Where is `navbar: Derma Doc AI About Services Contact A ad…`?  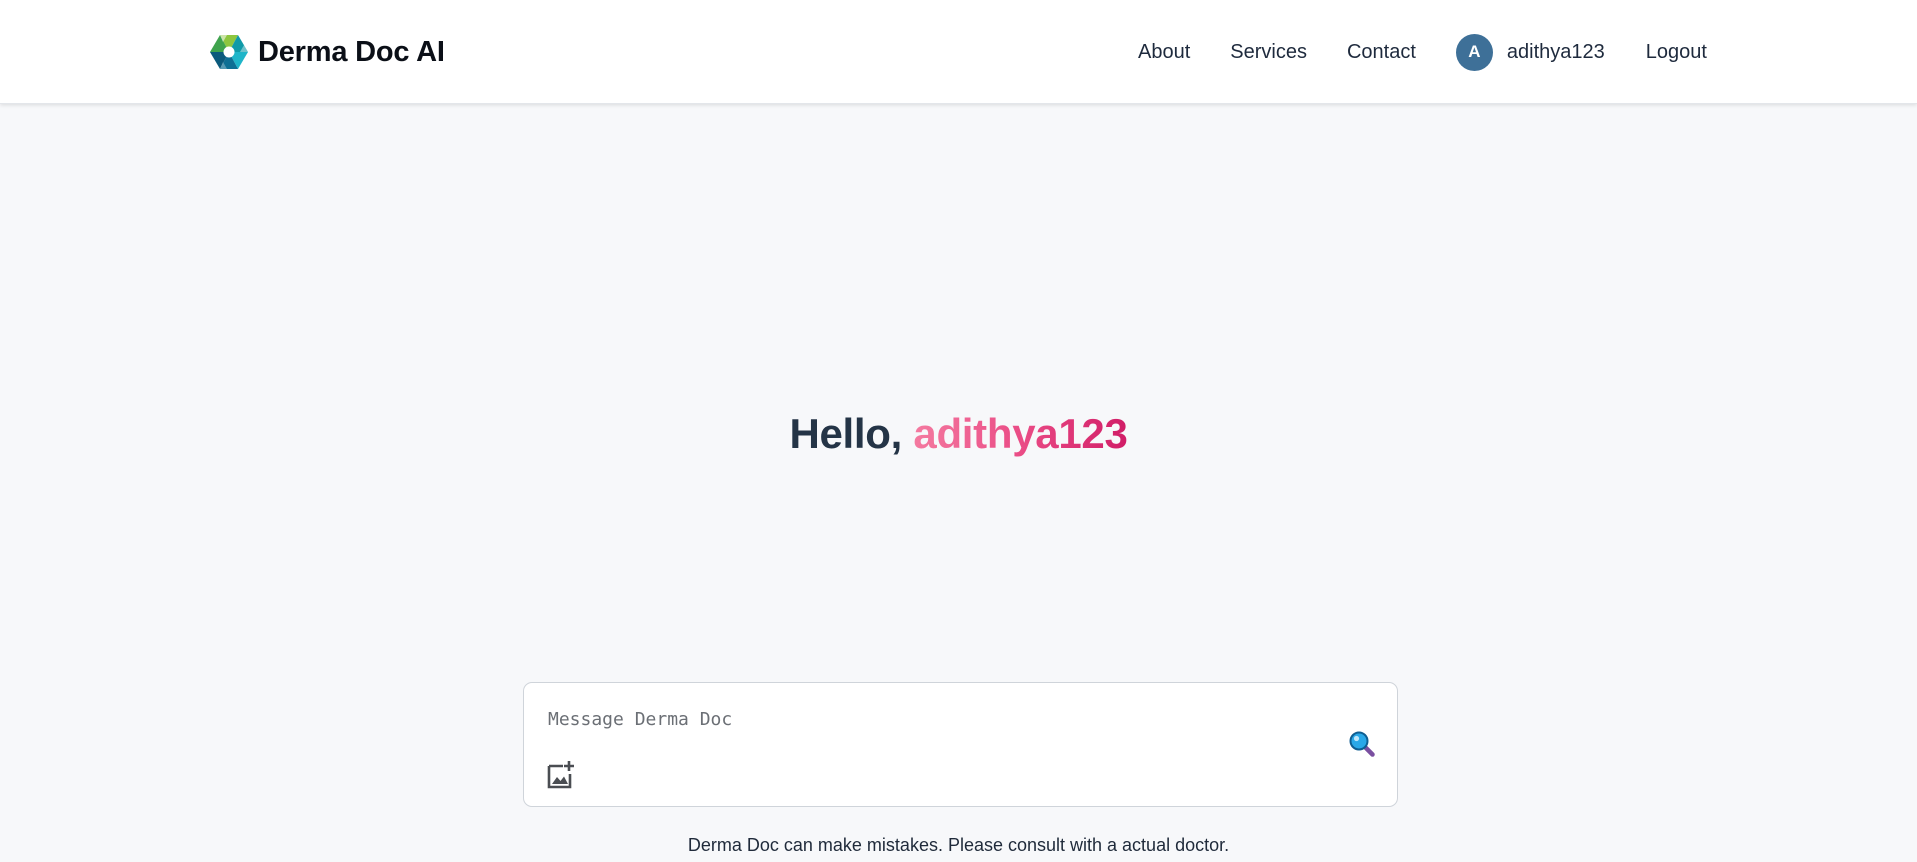
navbar: Derma Doc AI About Services Contact A ad… is located at coordinates (958, 52).